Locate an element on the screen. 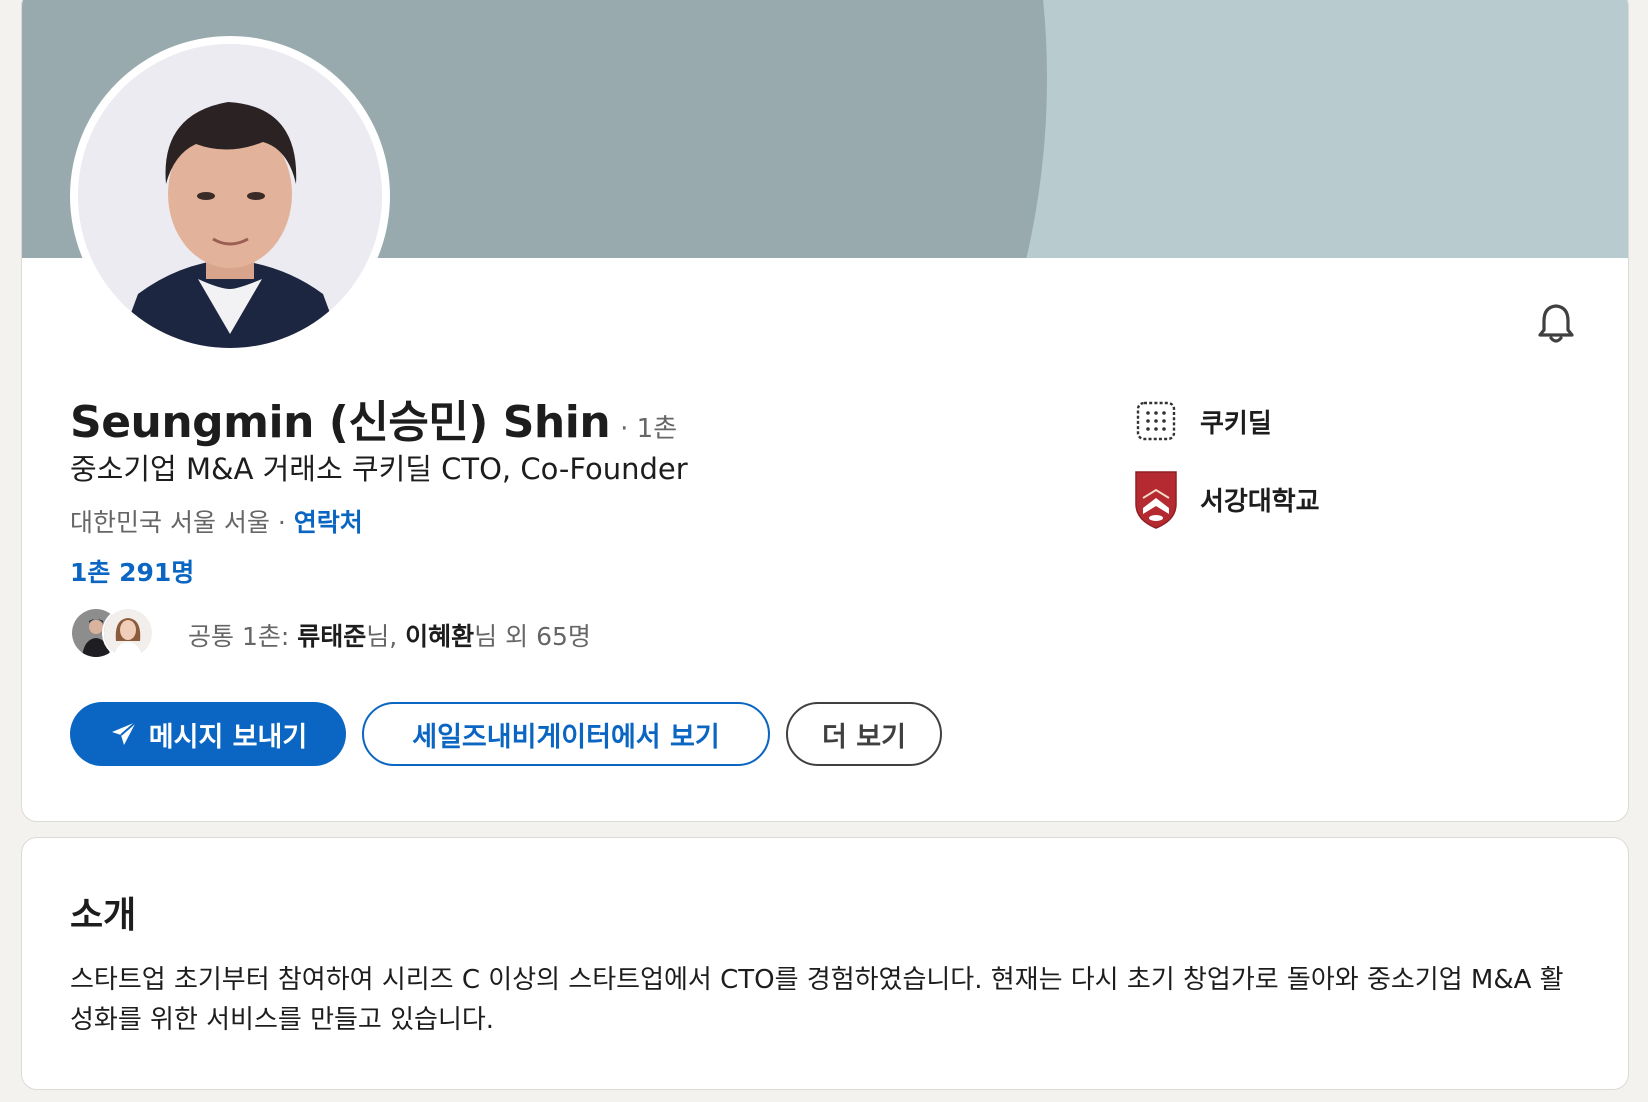 The height and width of the screenshot is (1102, 1648). cover-shape-band is located at coordinates (1378, 129).